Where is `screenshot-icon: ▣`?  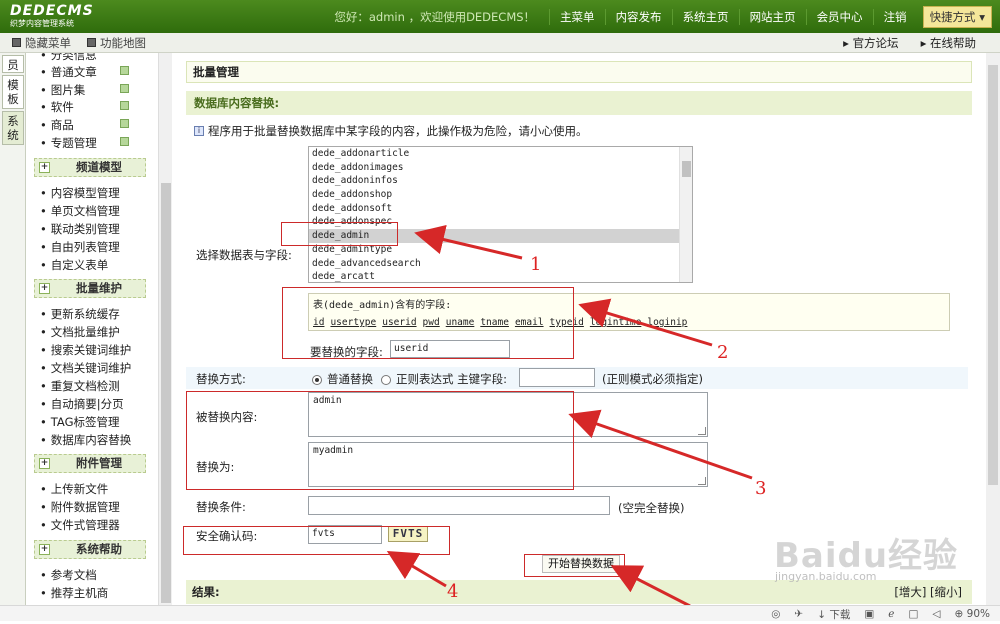
screenshot-icon: ▣ is located at coordinates (869, 614).